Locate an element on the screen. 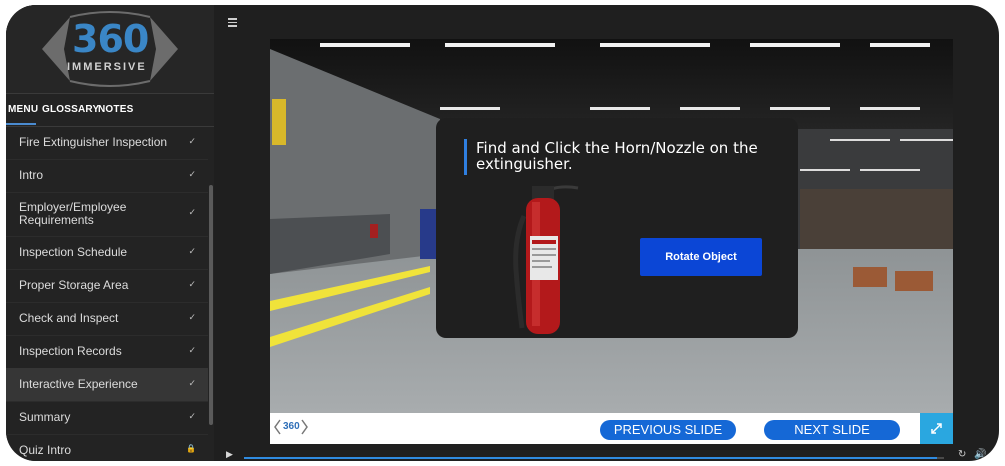 The width and height of the screenshot is (1005, 466). fire-extinguisher is located at coordinates (546, 258).